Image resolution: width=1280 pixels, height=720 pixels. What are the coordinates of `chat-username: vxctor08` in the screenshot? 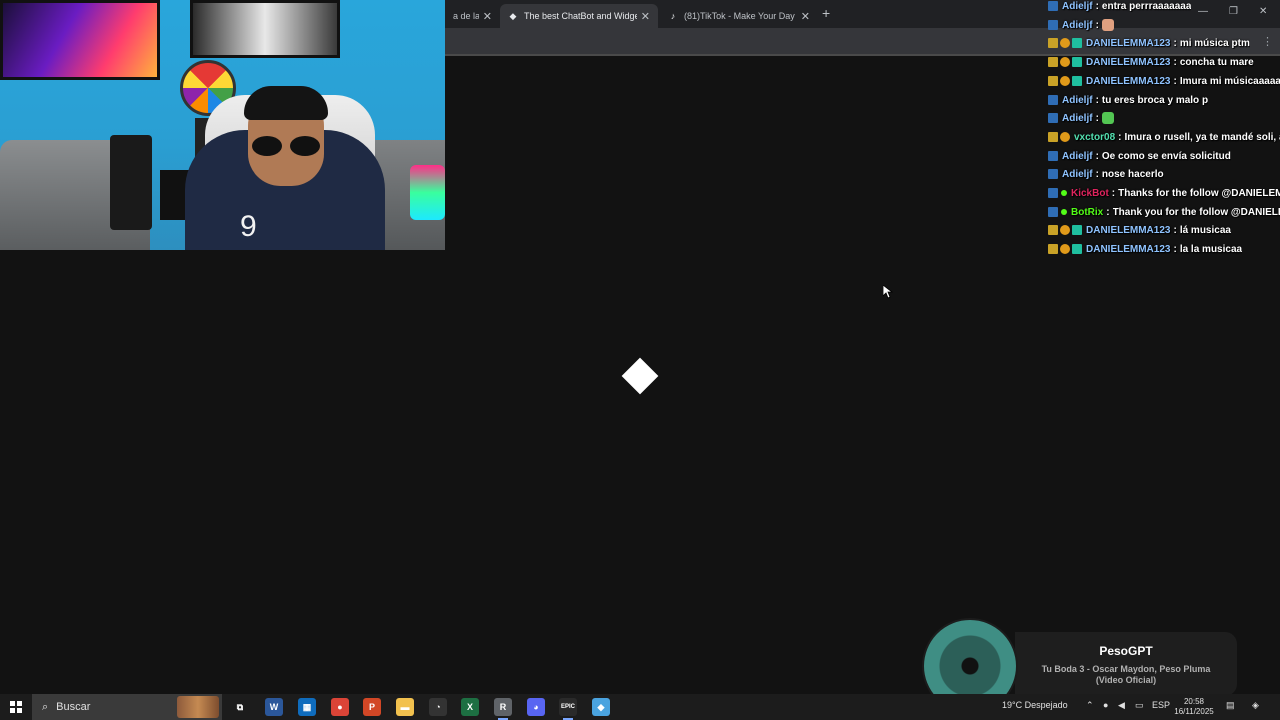 It's located at (1094, 137).